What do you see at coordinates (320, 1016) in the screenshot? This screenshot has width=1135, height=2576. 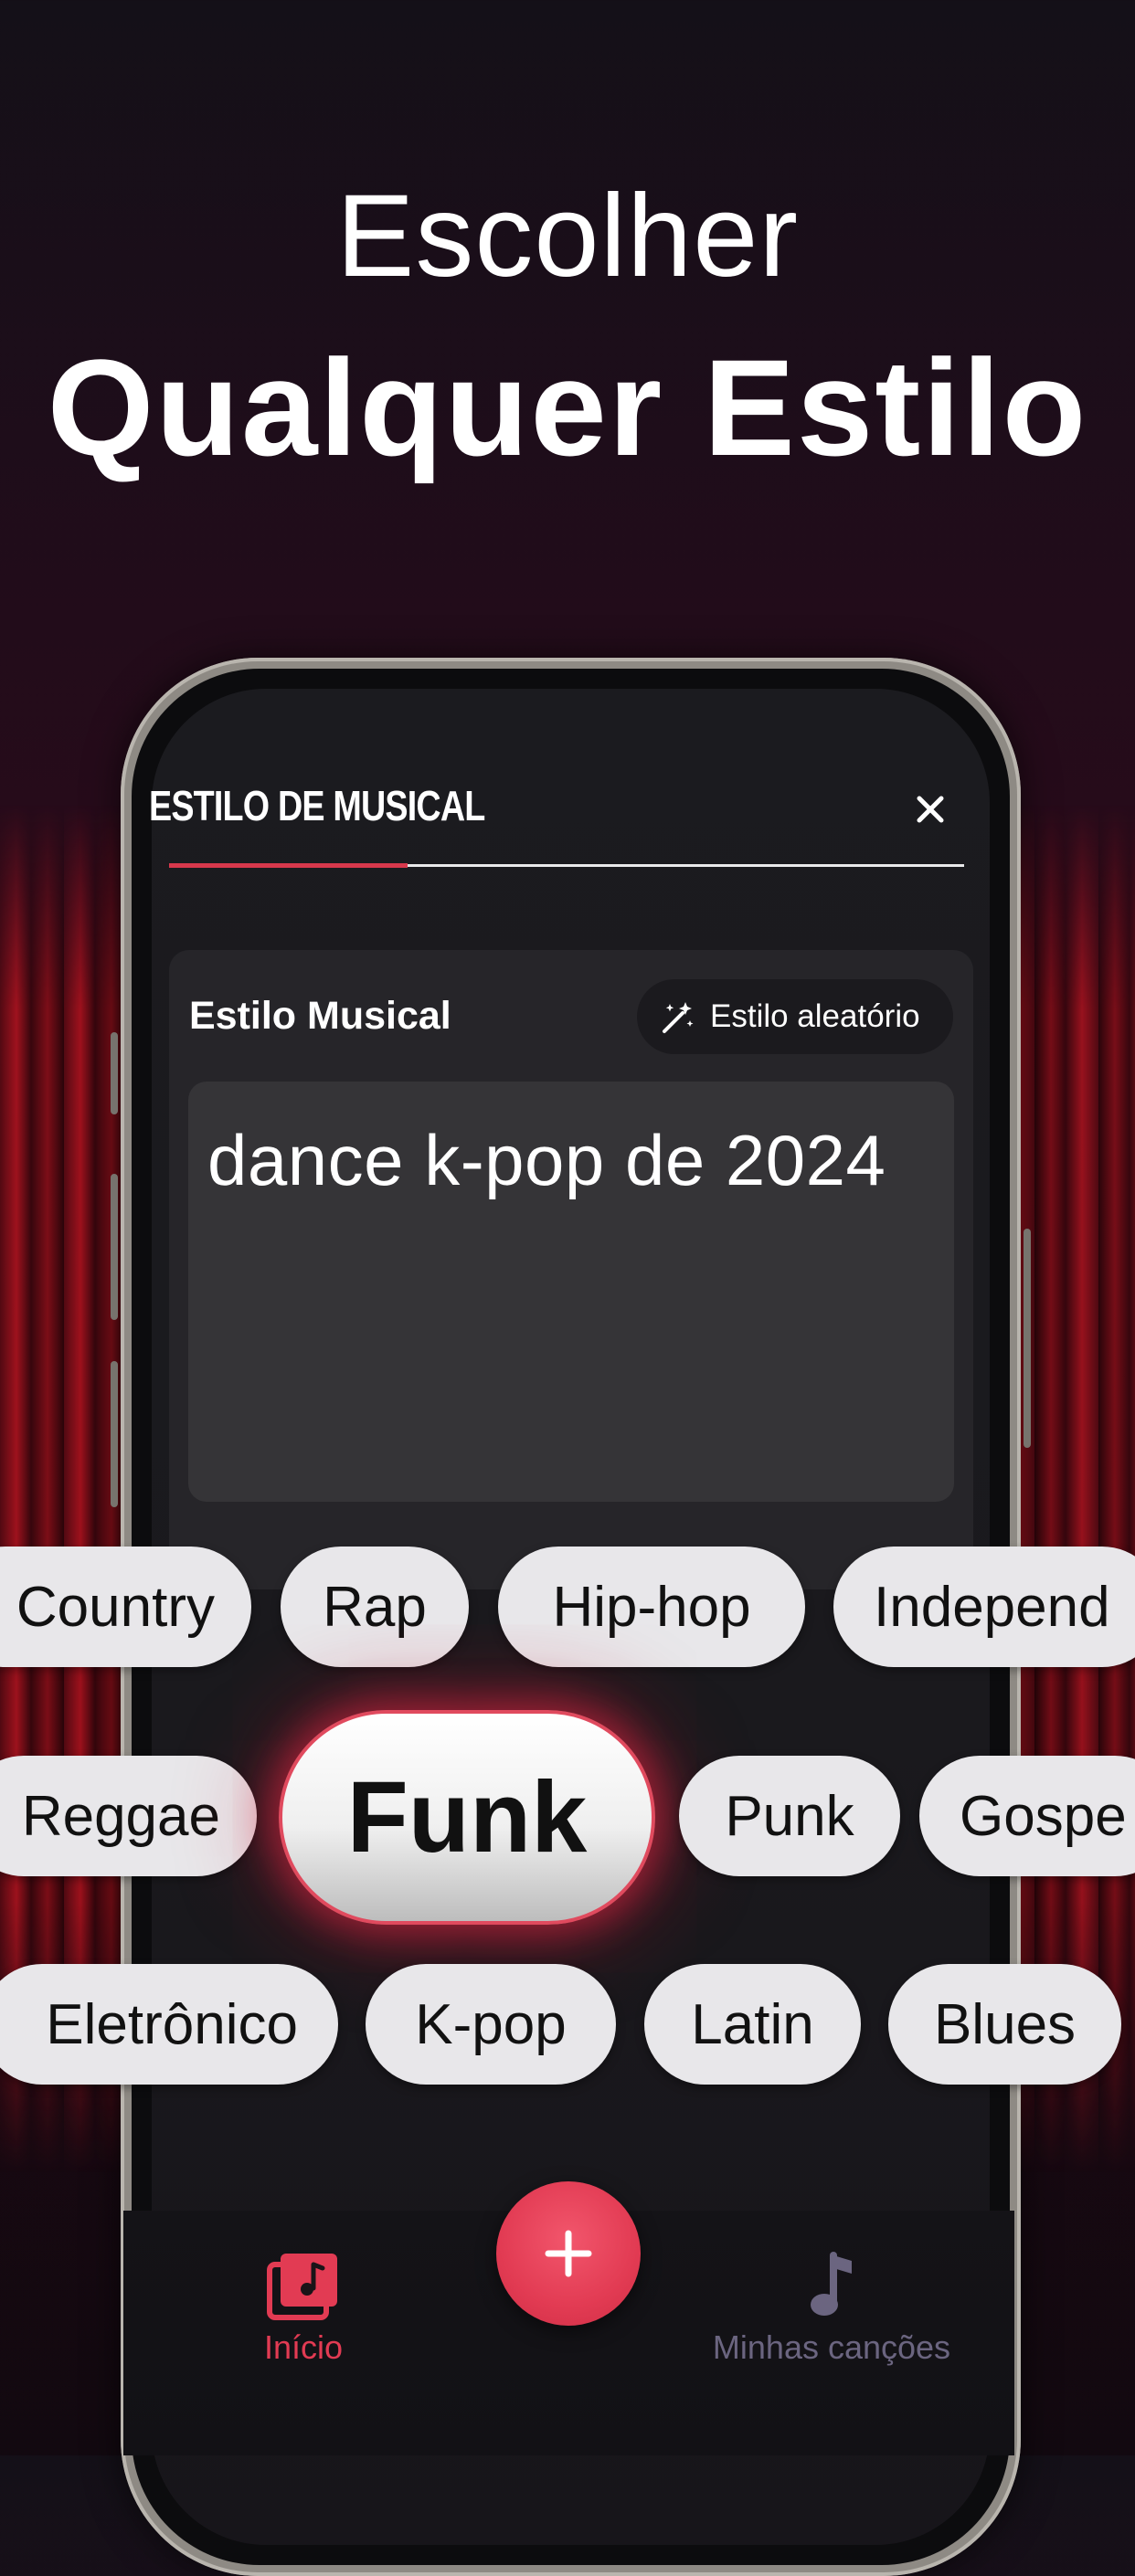 I see `style-card-label: Estilo Musical` at bounding box center [320, 1016].